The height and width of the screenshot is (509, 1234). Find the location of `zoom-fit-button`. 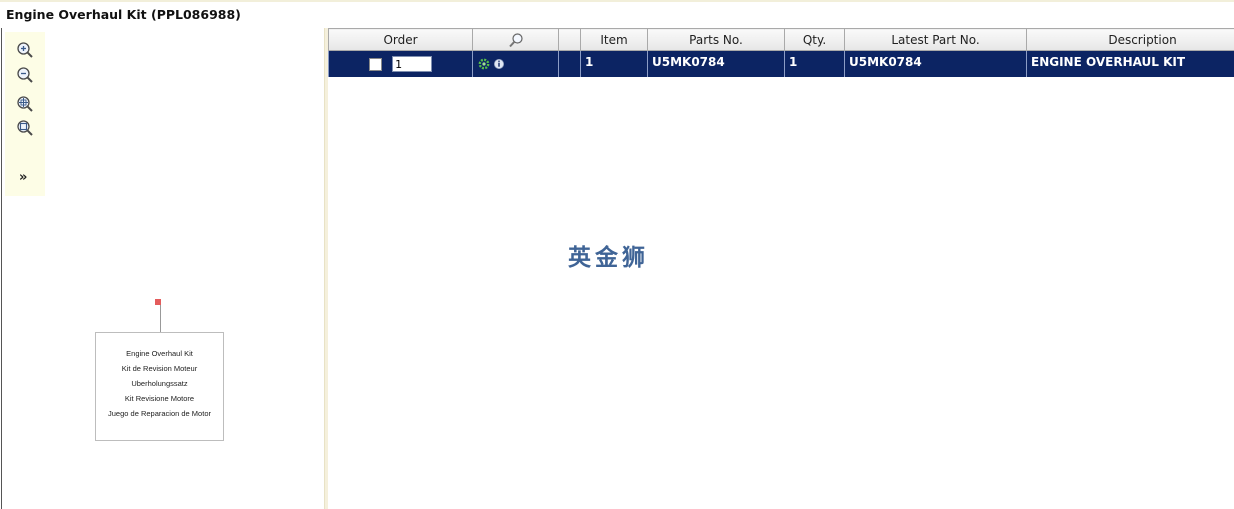

zoom-fit-button is located at coordinates (25, 128).